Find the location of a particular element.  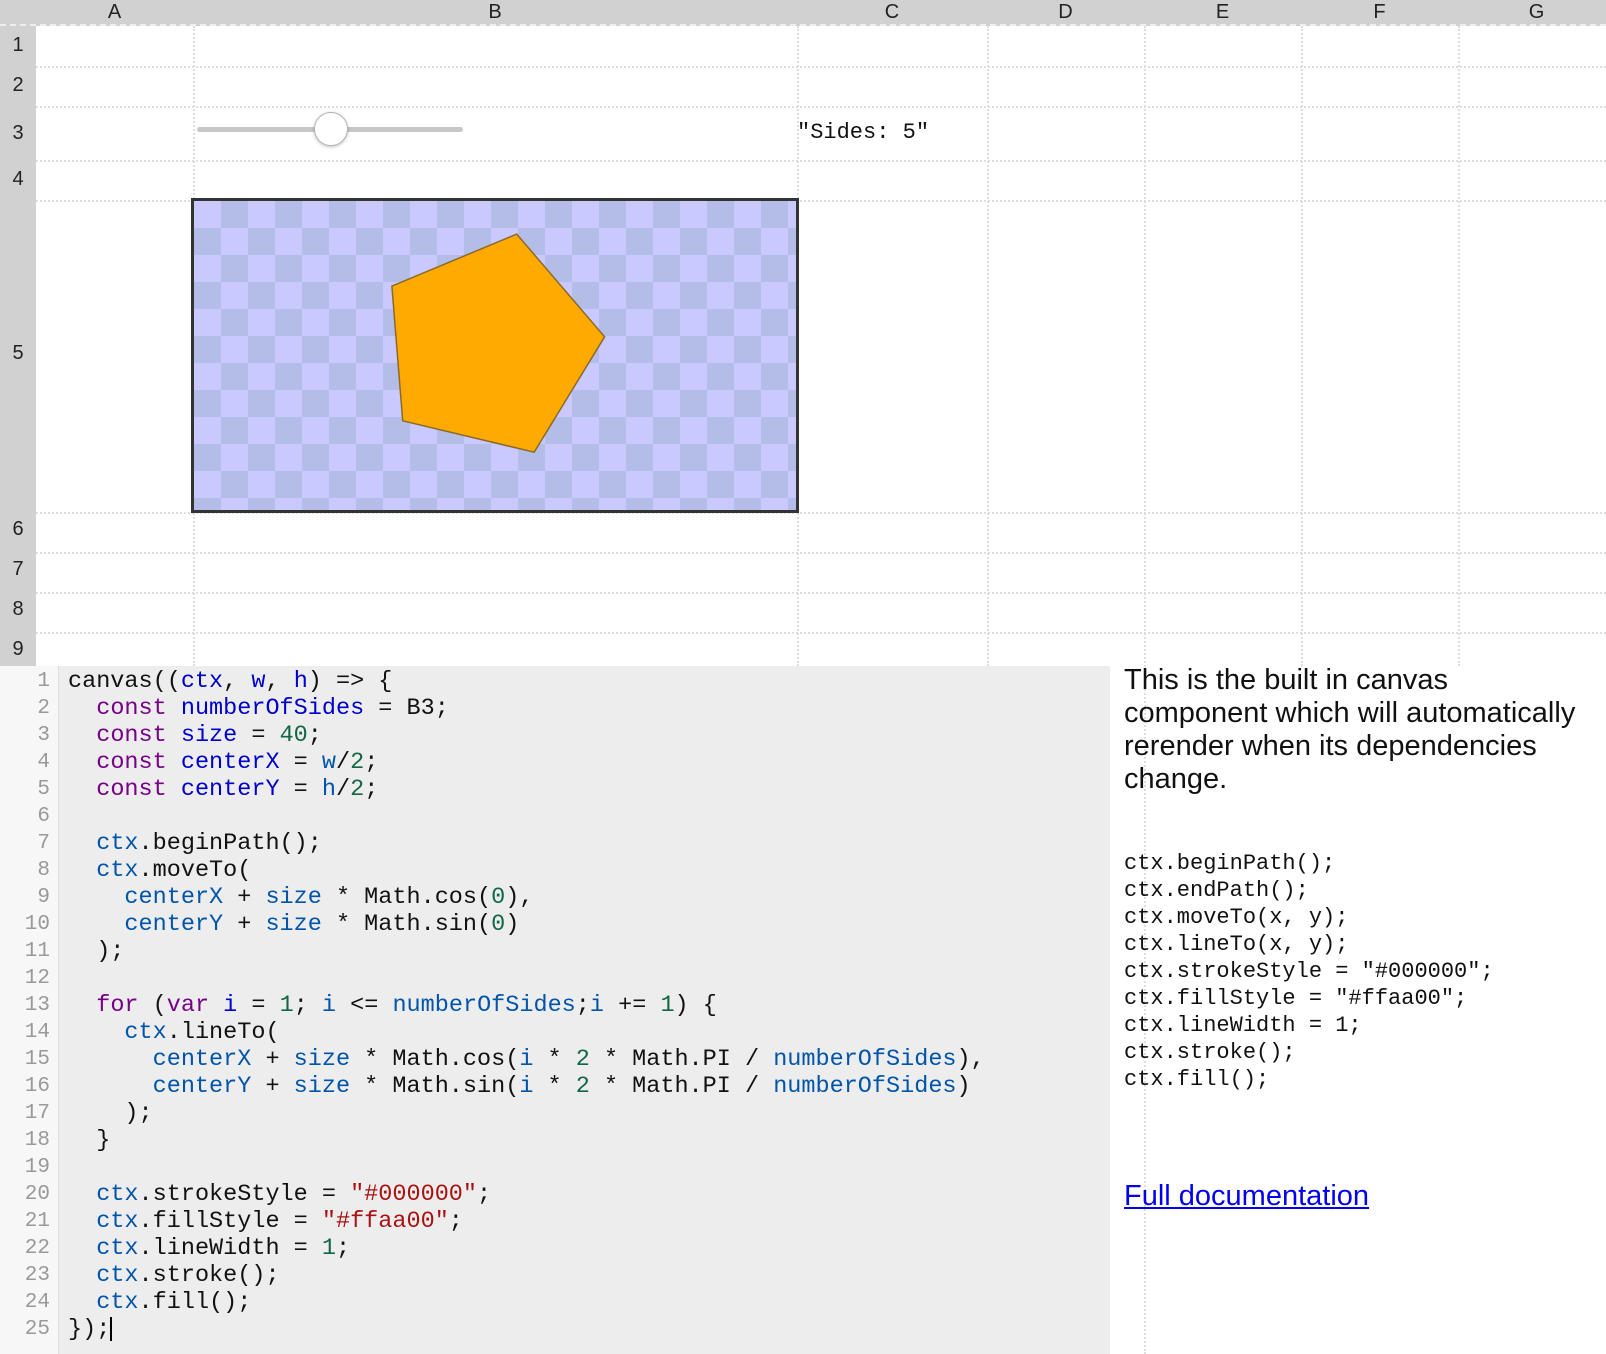

text-cursor is located at coordinates (111, 1328).